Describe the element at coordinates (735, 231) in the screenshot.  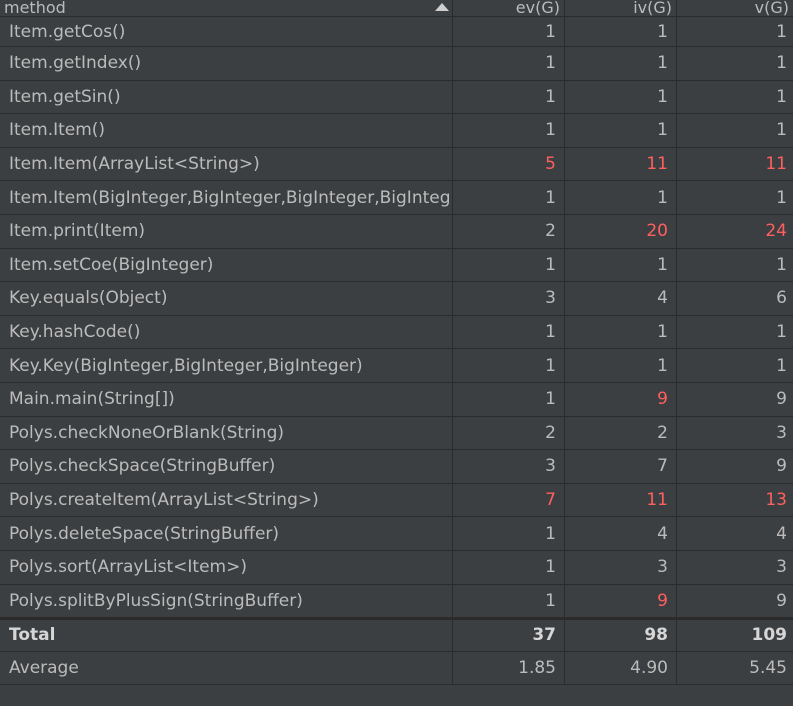
I see `v-cell: 24` at that location.